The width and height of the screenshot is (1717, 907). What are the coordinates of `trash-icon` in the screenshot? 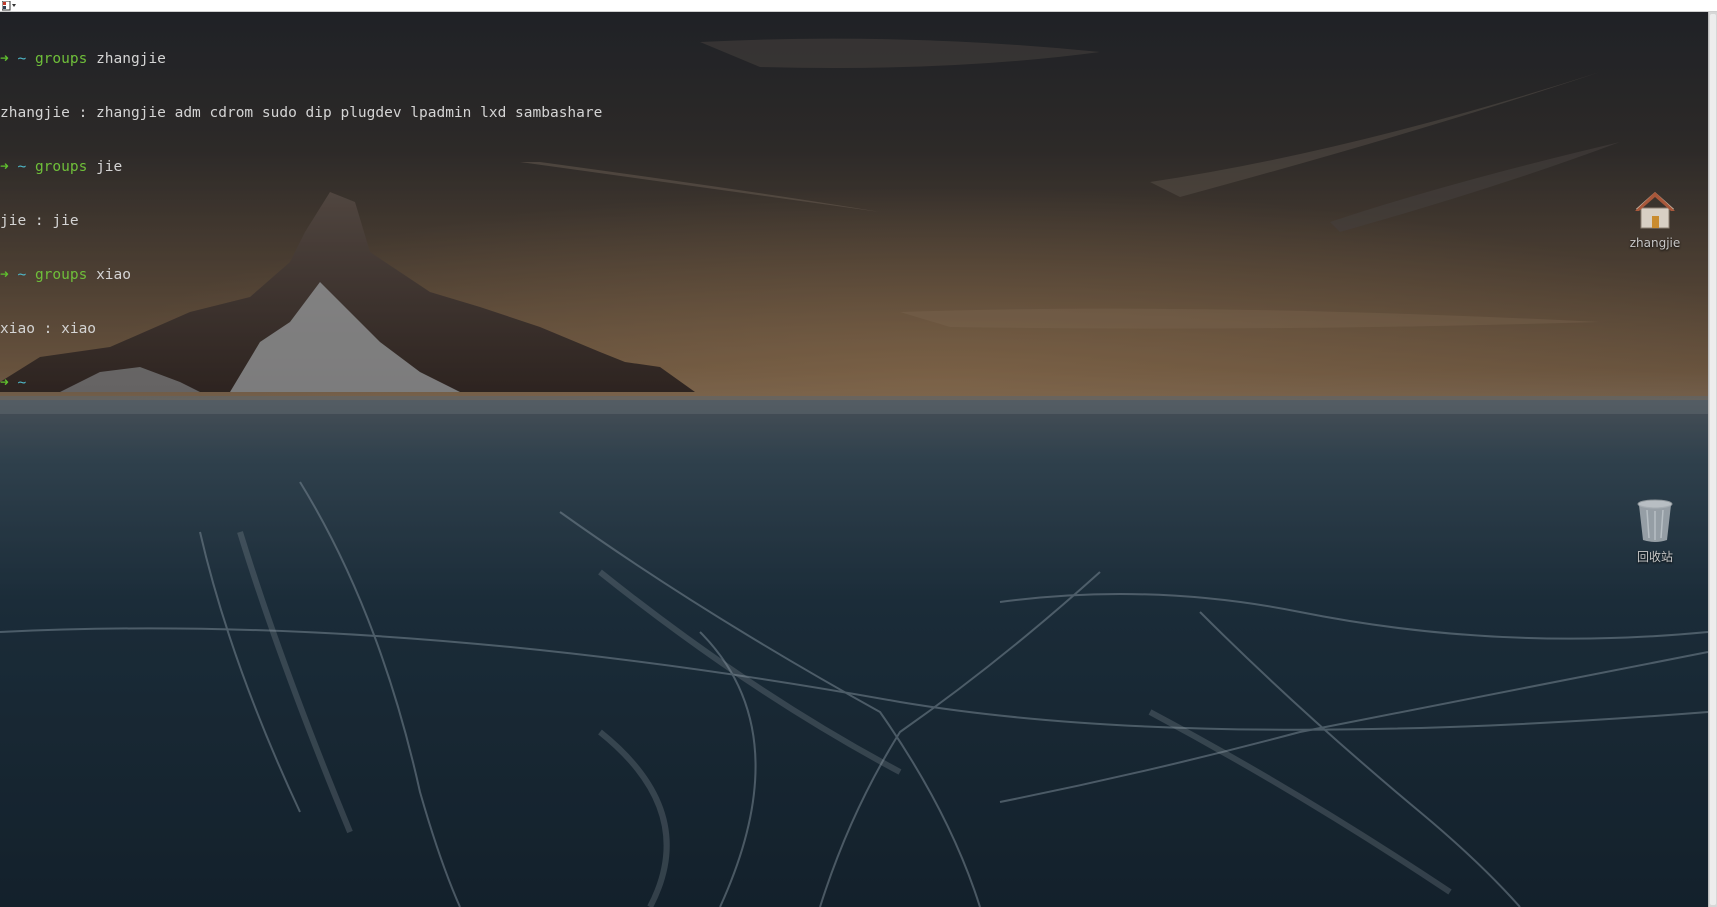 It's located at (1655, 520).